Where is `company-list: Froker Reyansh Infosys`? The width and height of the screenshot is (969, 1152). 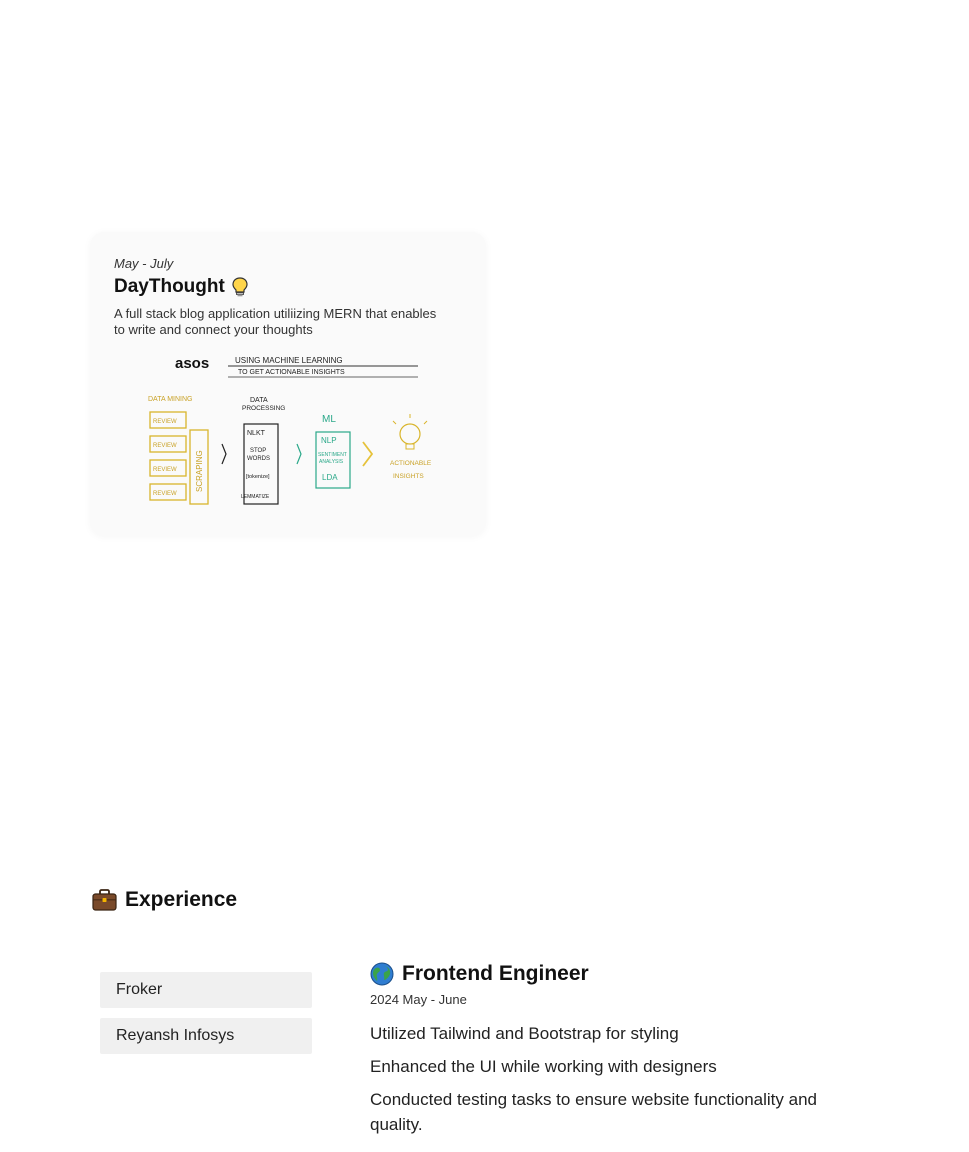
company-list: Froker Reyansh Infosys is located at coordinates (206, 1018).